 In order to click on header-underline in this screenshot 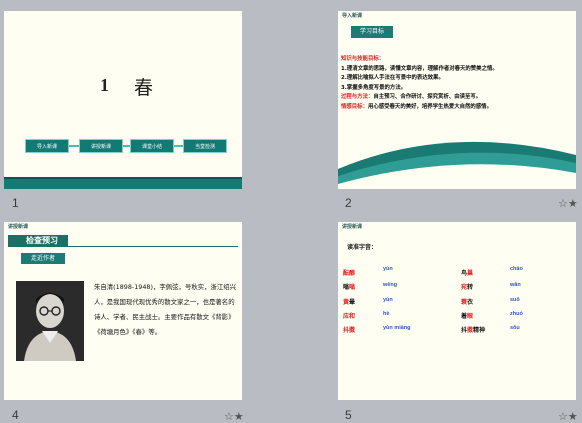, I will do `click(123, 246)`.